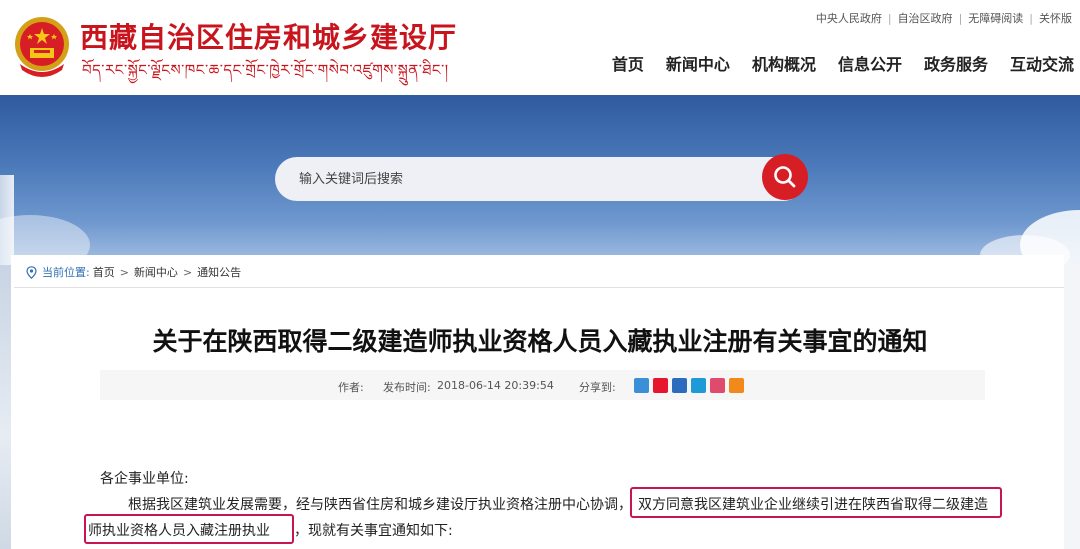  I want to click on salutation: 各企事业单位:, so click(144, 479).